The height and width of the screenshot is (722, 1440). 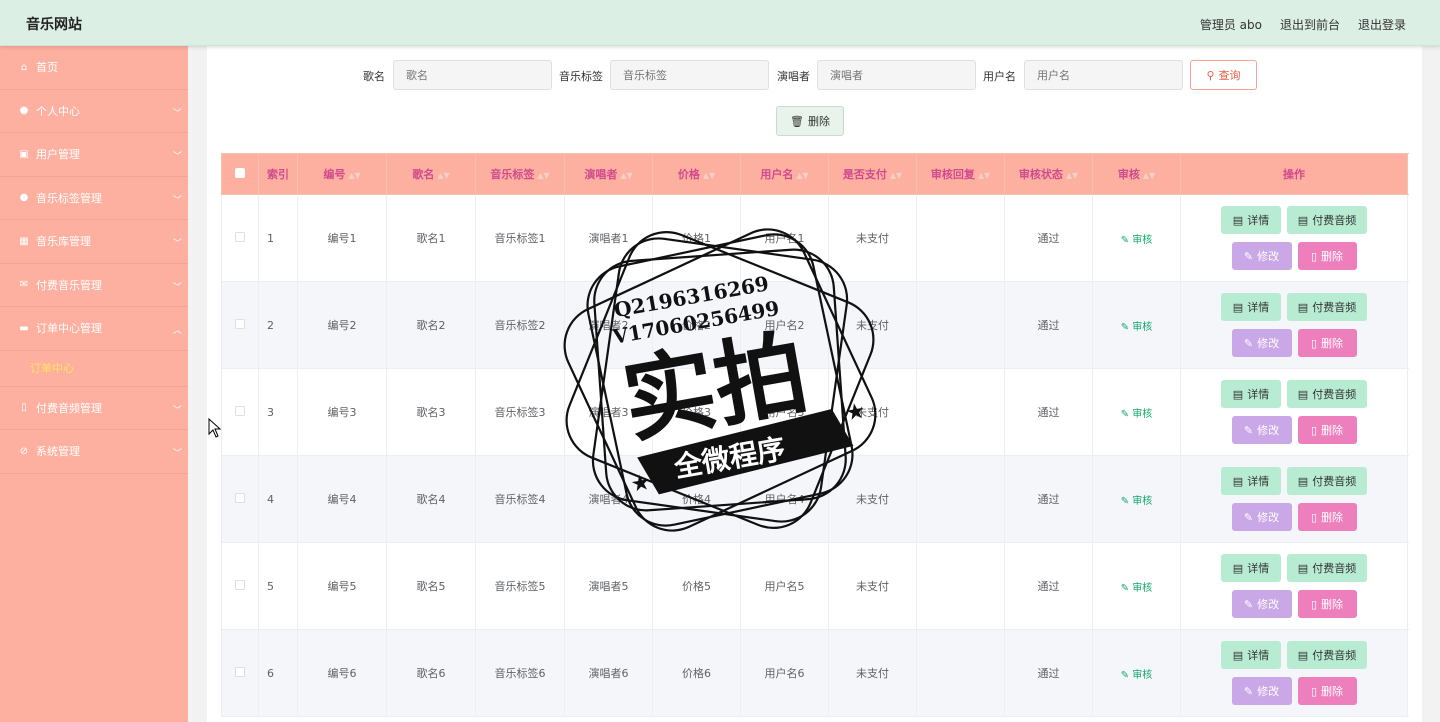 I want to click on sidebar-item: ● 个人中心 ﹀, so click(x=94, y=111).